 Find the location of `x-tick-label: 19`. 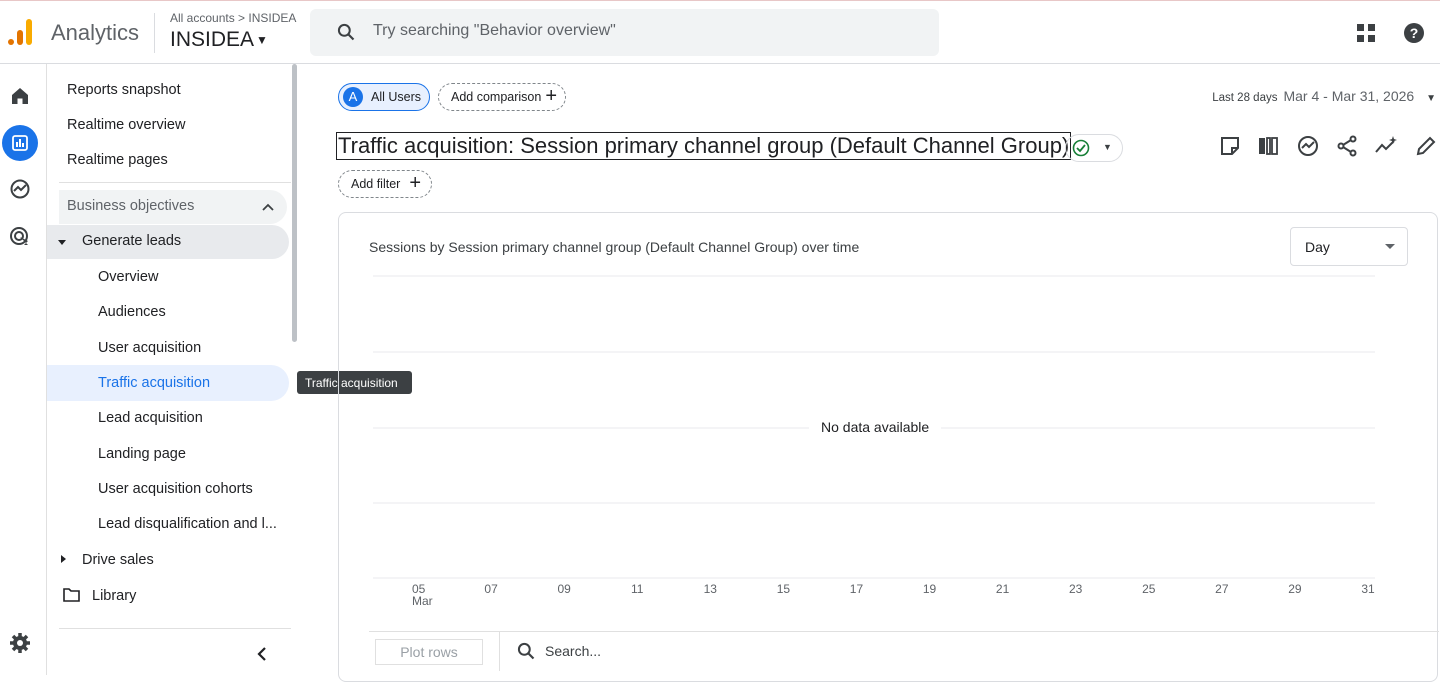

x-tick-label: 19 is located at coordinates (930, 589).